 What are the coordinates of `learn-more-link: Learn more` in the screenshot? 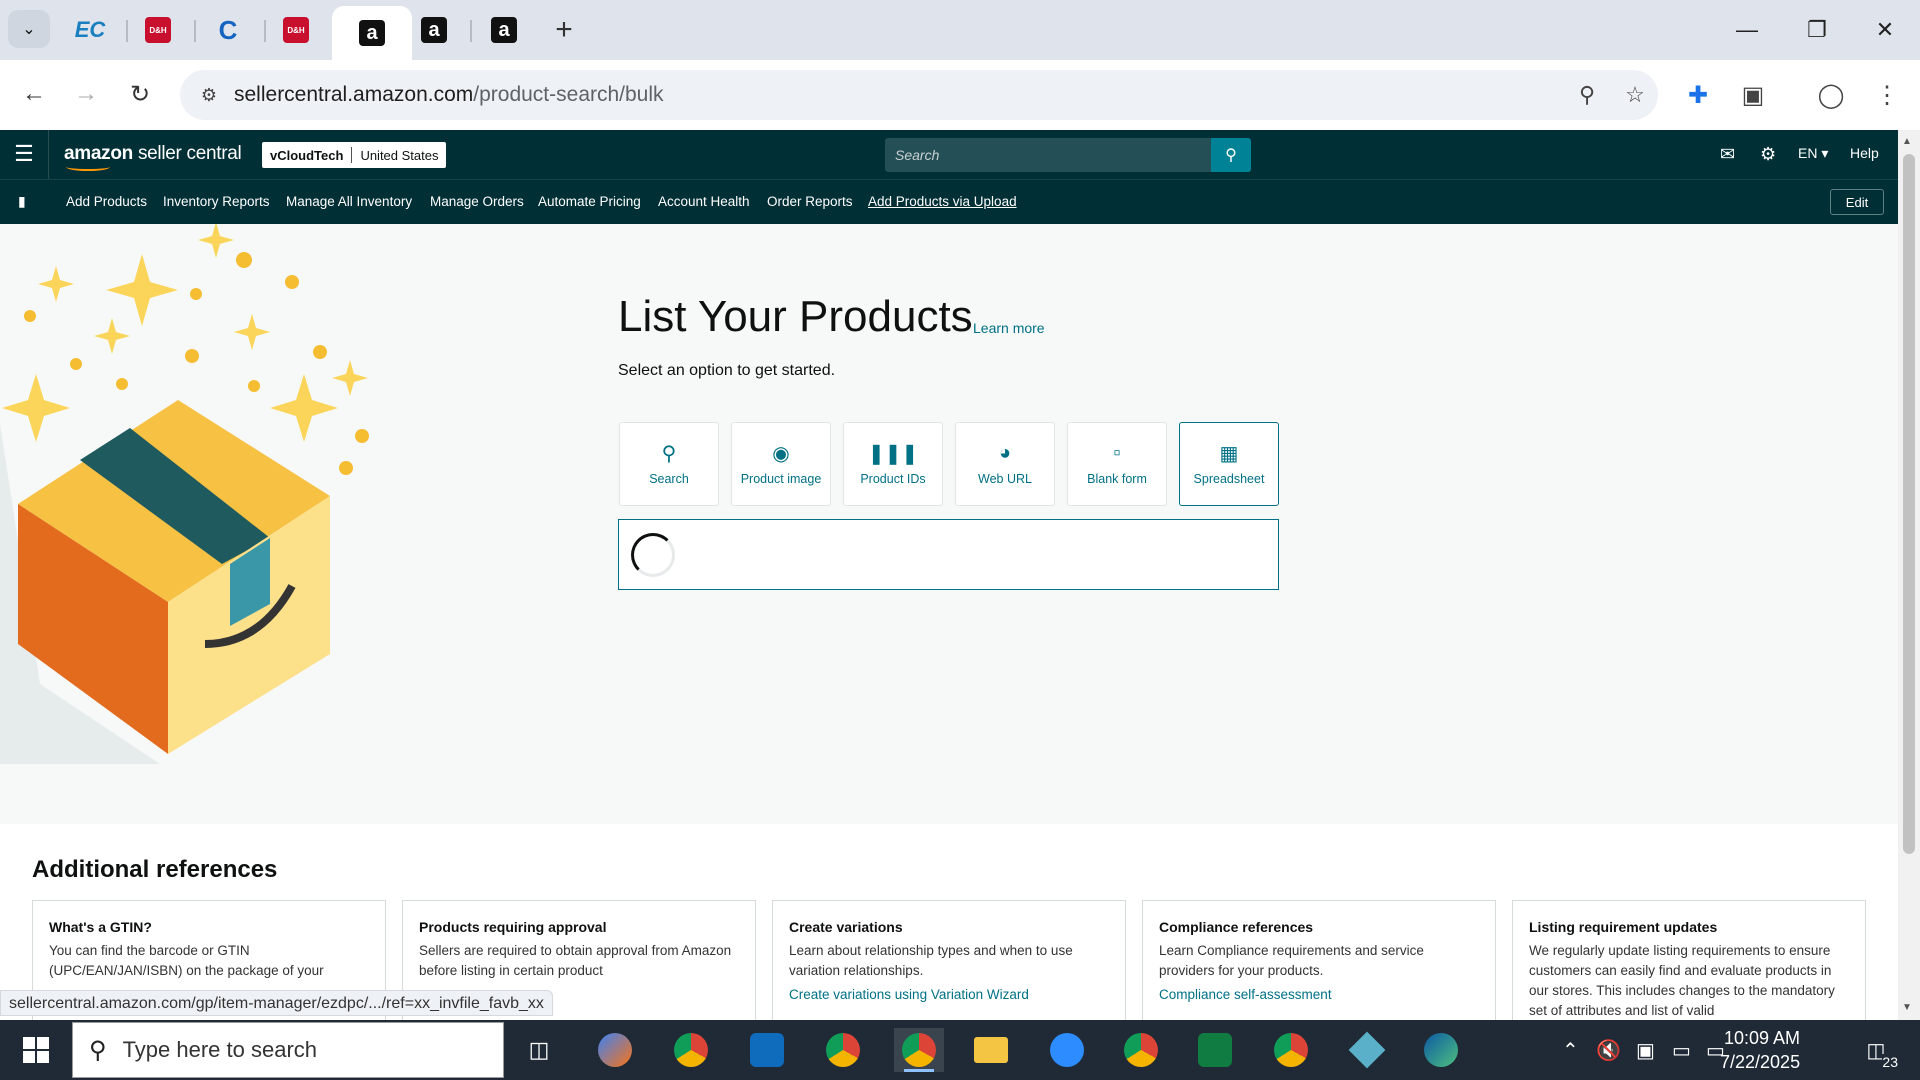 It's located at (1009, 328).